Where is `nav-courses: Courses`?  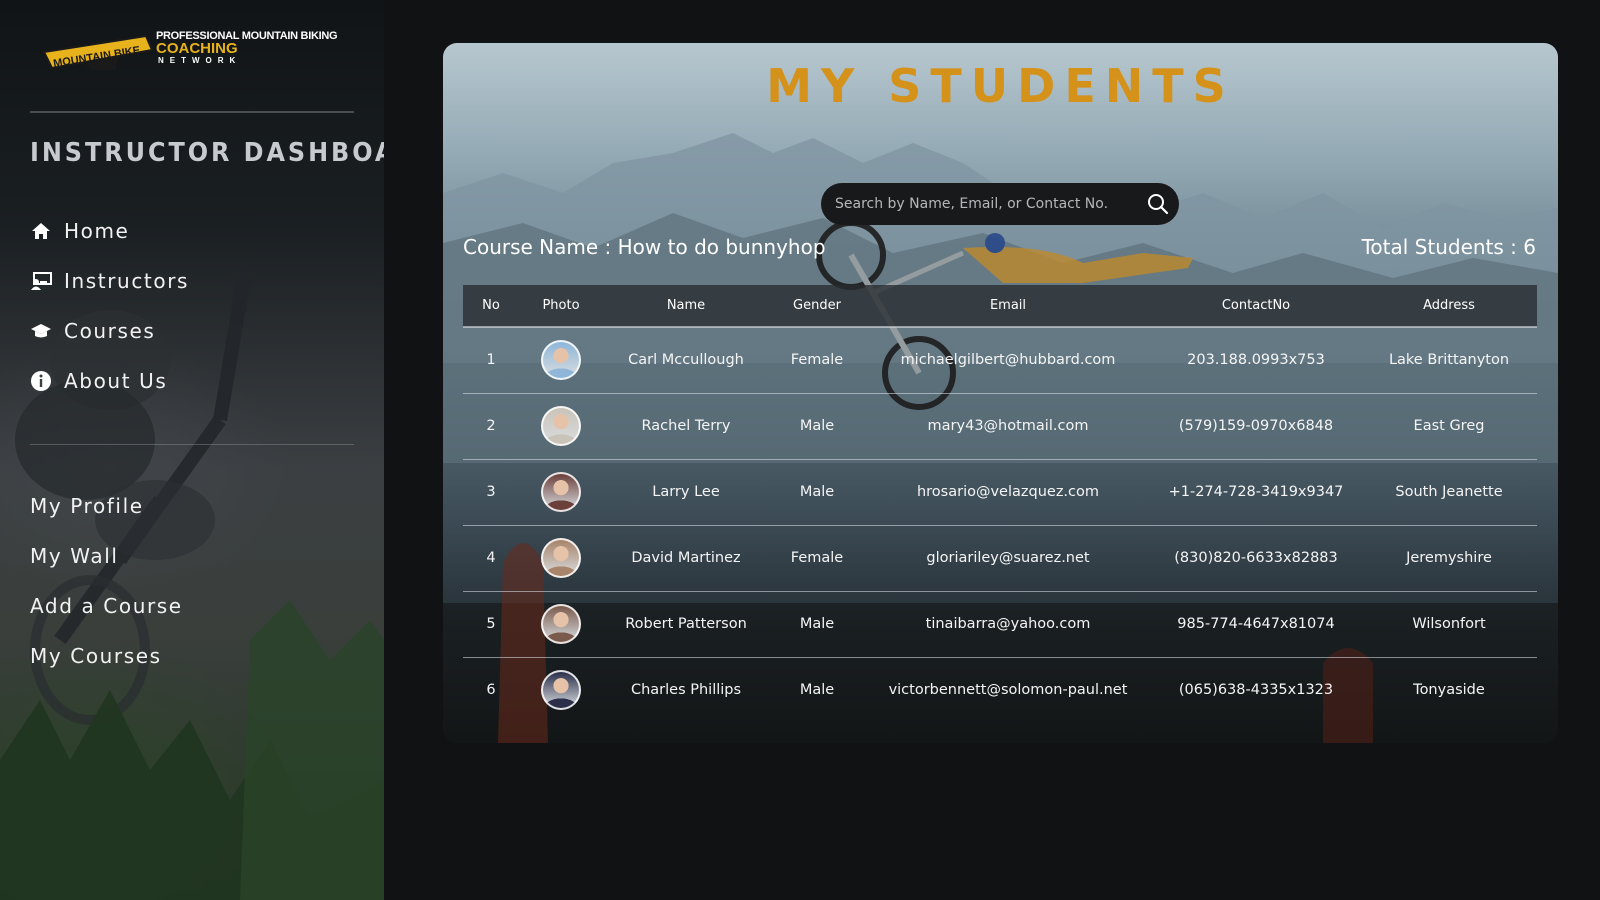
nav-courses: Courses is located at coordinates (92, 331).